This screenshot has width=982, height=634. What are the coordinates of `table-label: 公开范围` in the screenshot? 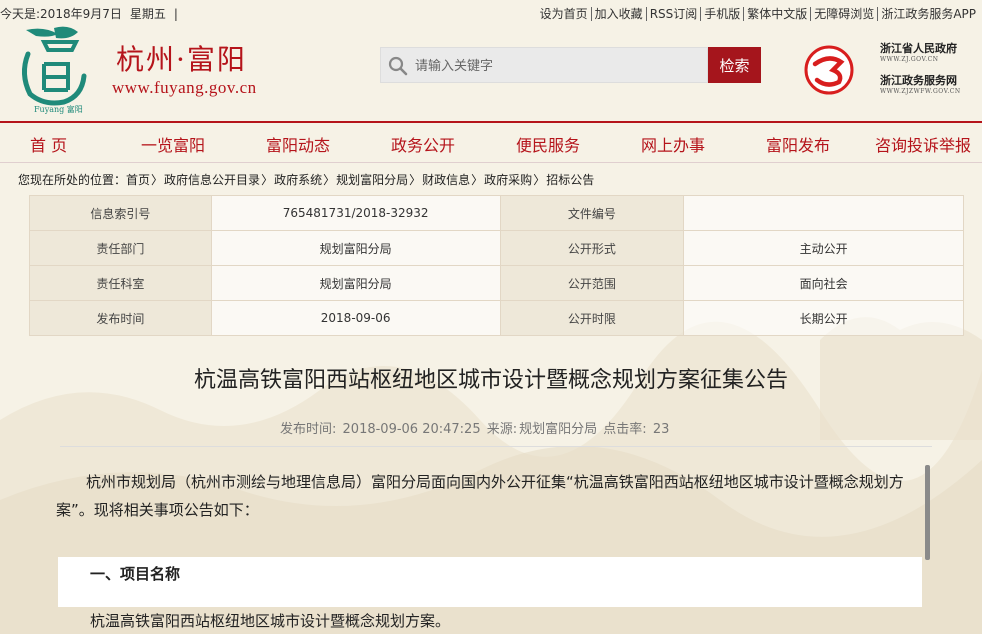 It's located at (592, 283).